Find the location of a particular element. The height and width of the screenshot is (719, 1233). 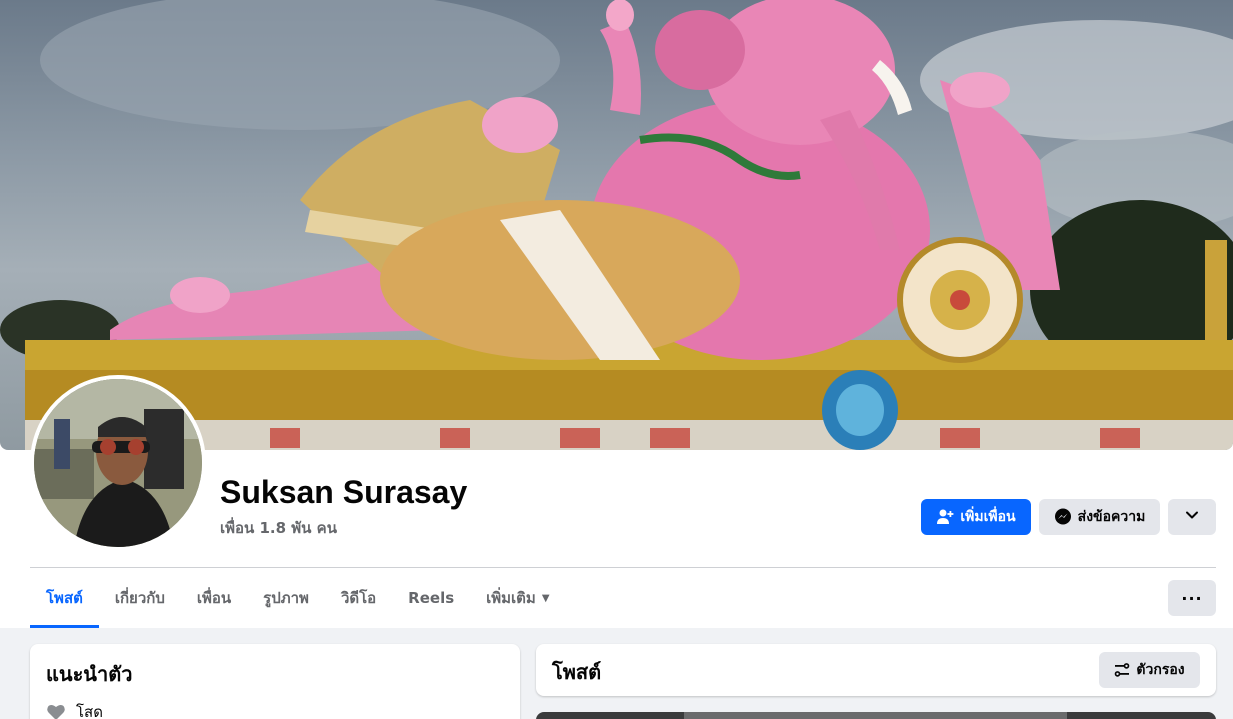

message-button: ส่งข้อความ is located at coordinates (1099, 517).